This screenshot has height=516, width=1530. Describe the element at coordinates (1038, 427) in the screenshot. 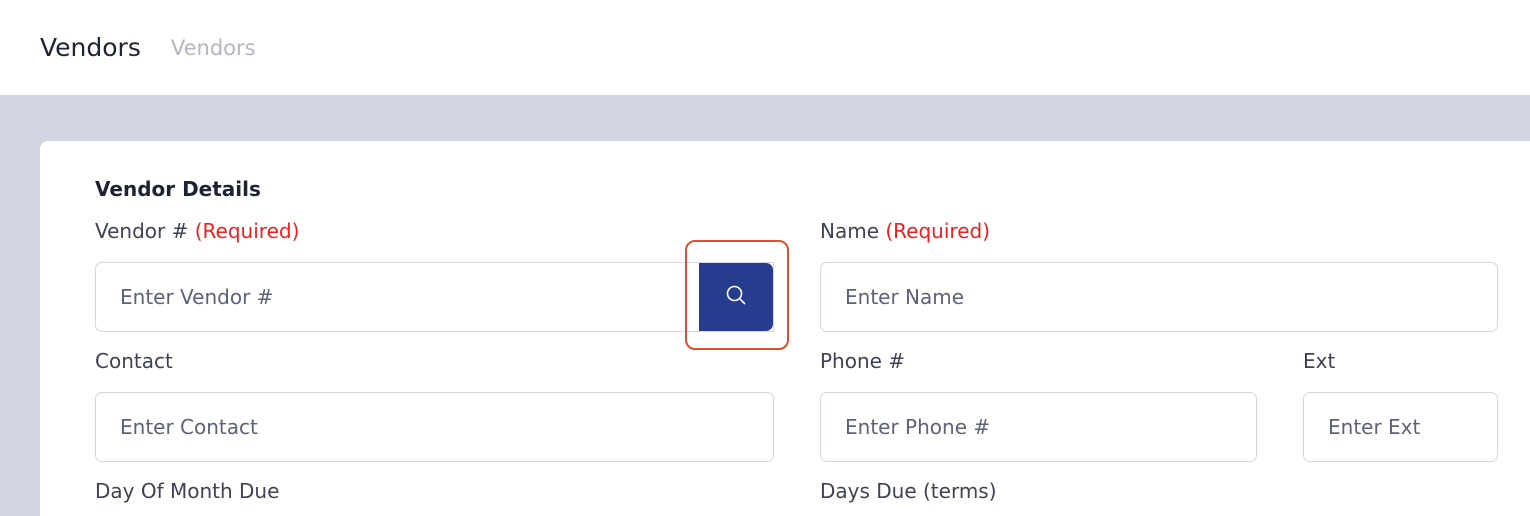

I see `phone-input` at that location.